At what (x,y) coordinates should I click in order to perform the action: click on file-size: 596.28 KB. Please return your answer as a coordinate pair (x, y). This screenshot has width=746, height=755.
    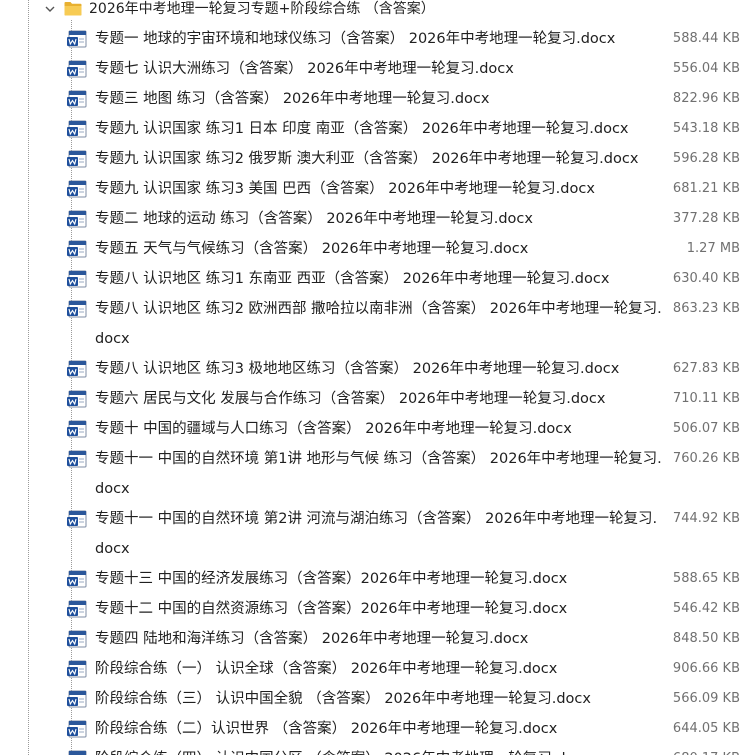
    Looking at the image, I should click on (706, 158).